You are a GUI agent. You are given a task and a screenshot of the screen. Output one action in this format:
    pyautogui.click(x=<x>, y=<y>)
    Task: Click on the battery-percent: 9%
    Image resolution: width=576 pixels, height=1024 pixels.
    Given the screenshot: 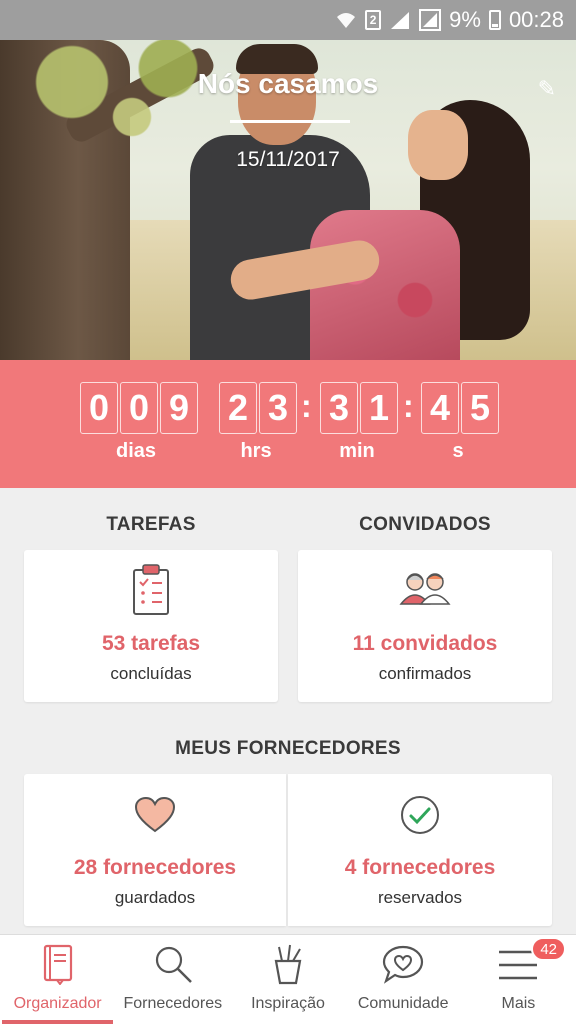 What is the action you would take?
    pyautogui.click(x=465, y=19)
    